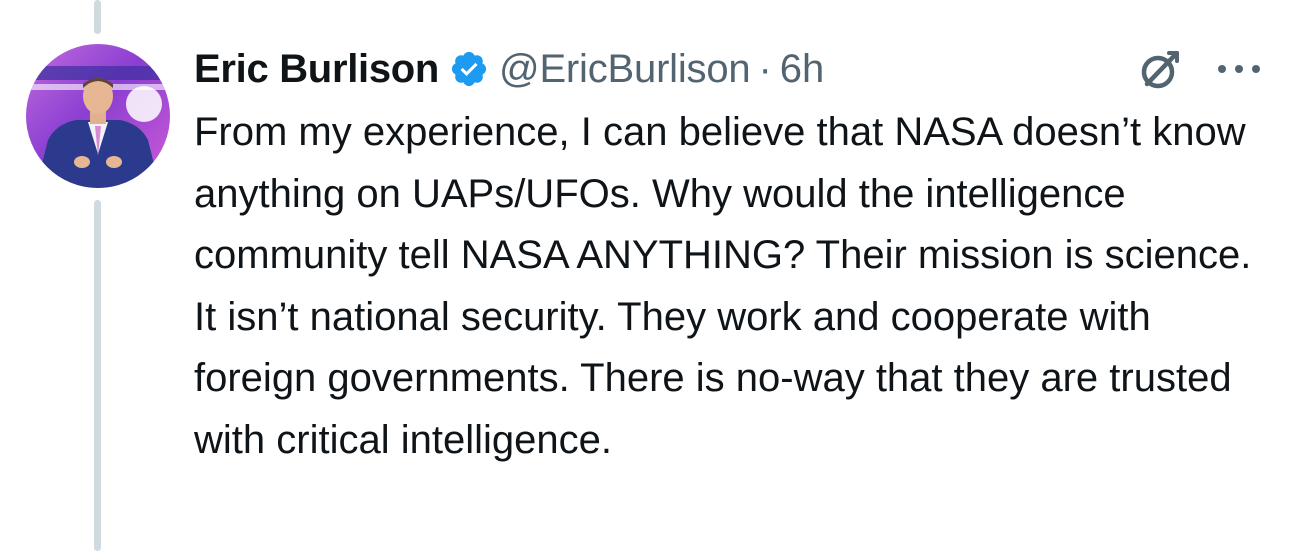  Describe the element at coordinates (1239, 69) in the screenshot. I see `more-options-icon` at that location.